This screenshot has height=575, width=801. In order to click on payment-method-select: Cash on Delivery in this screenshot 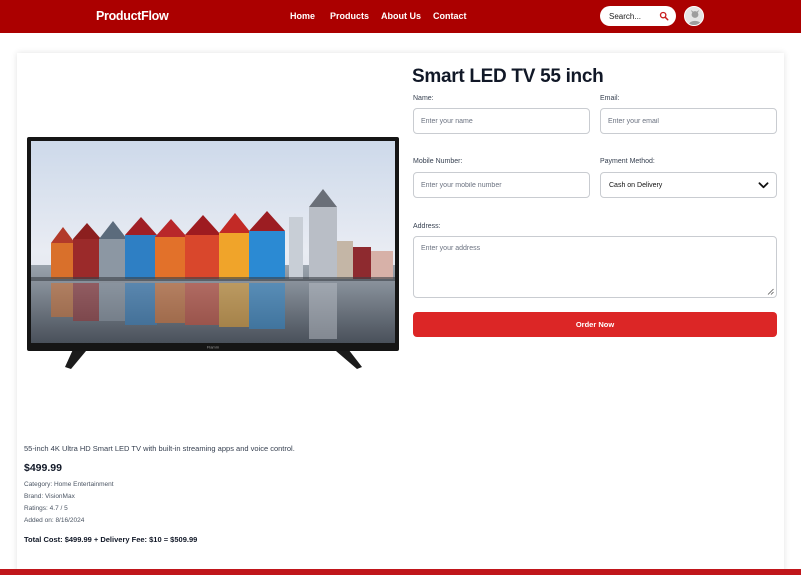, I will do `click(688, 185)`.